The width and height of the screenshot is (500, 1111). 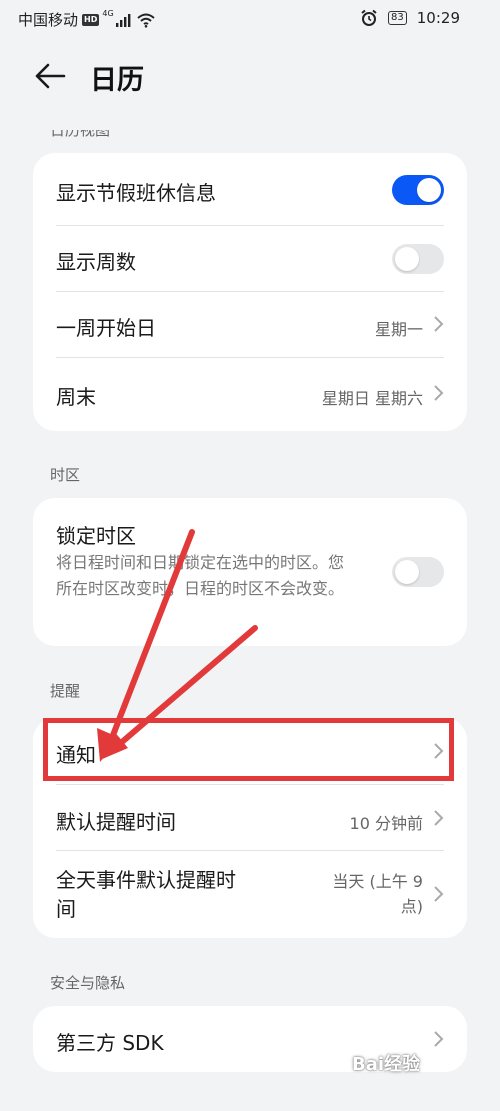 What do you see at coordinates (146, 880) in the screenshot?
I see `allday-label-line1: 全天事件默认提醒时` at bounding box center [146, 880].